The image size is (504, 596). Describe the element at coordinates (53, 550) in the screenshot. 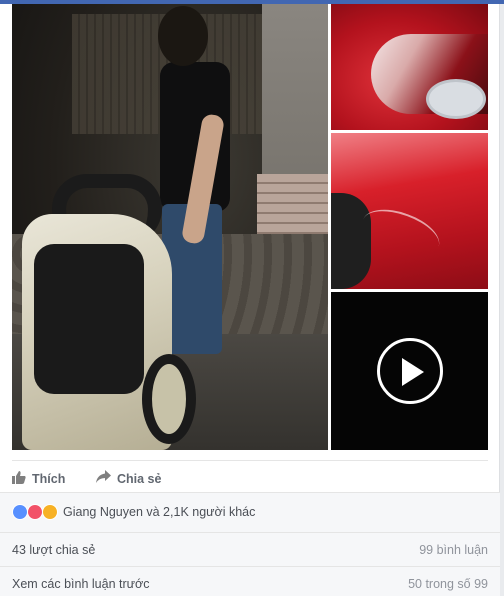

I see `share-count: 43 lượt chia sẻ` at that location.